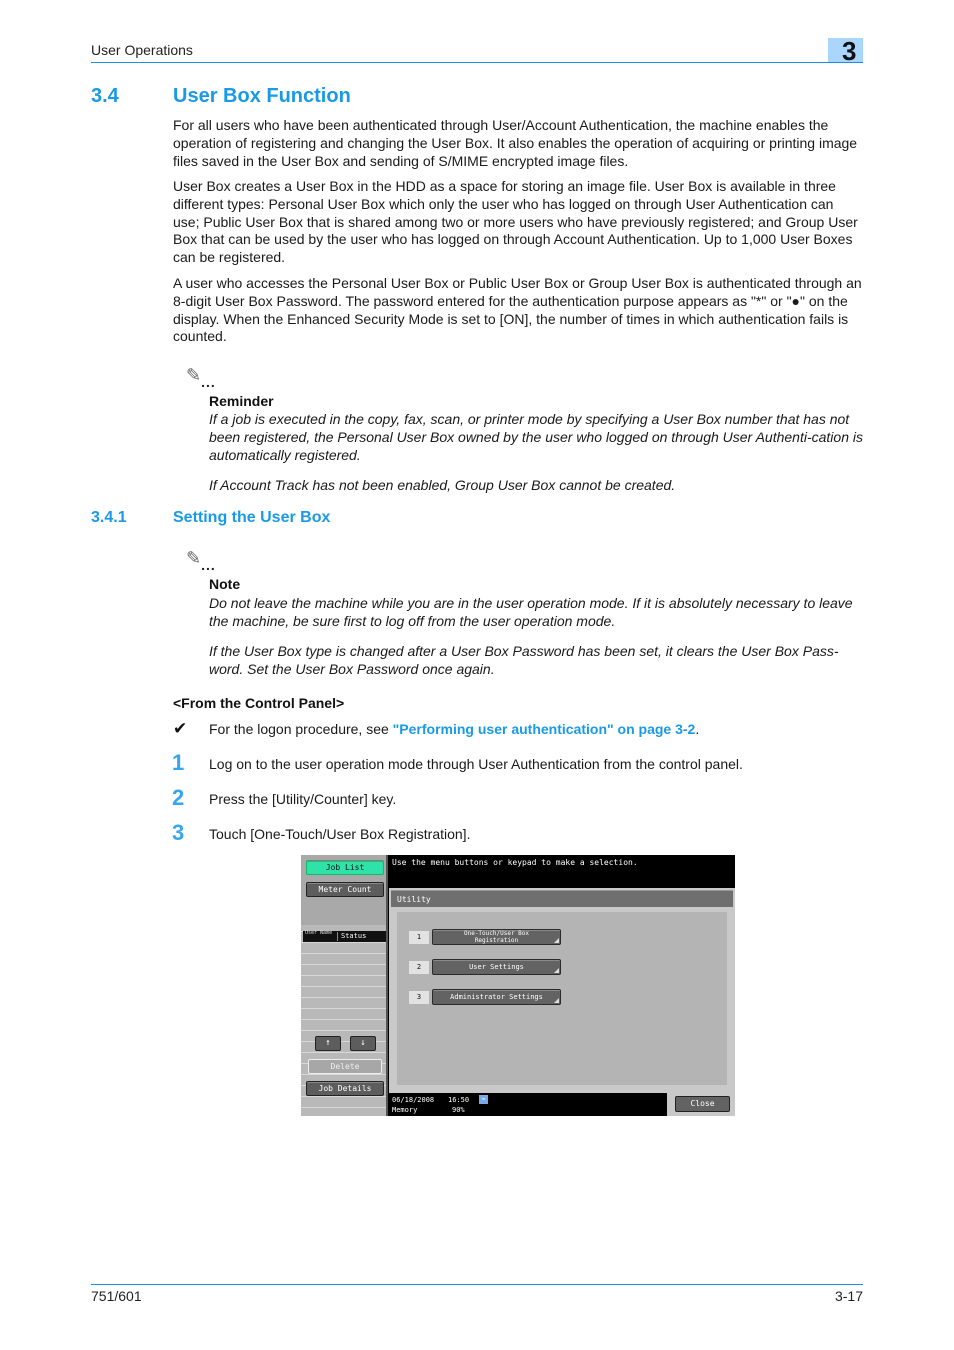  Describe the element at coordinates (262, 96) in the screenshot. I see `section-title: User Box Function` at that location.